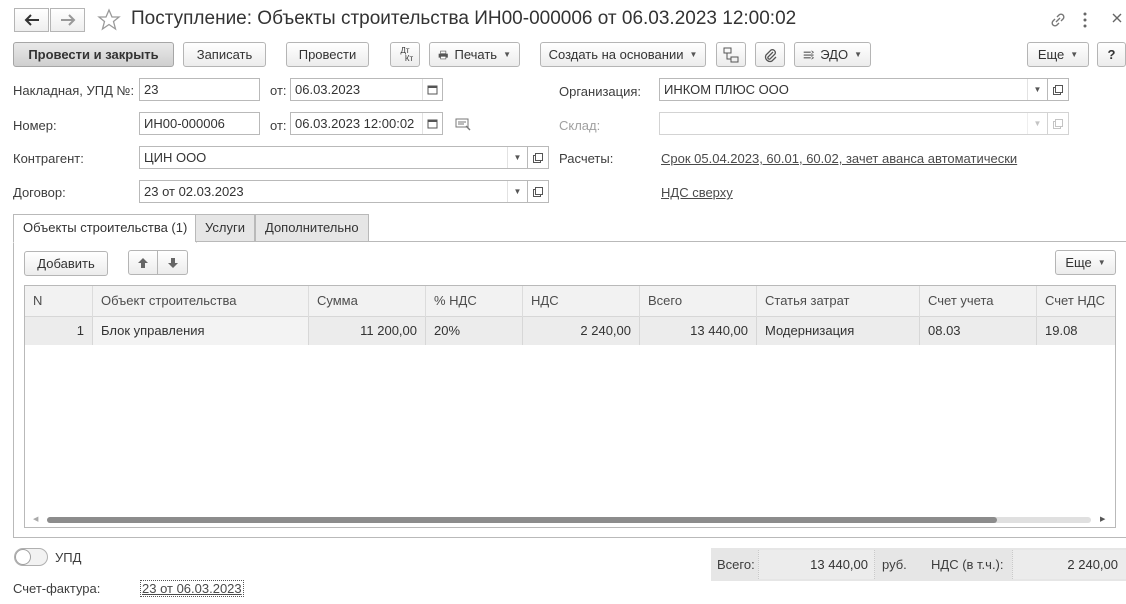  Describe the element at coordinates (1076, 331) in the screenshot. I see `cell-vat-account: 19.08` at that location.